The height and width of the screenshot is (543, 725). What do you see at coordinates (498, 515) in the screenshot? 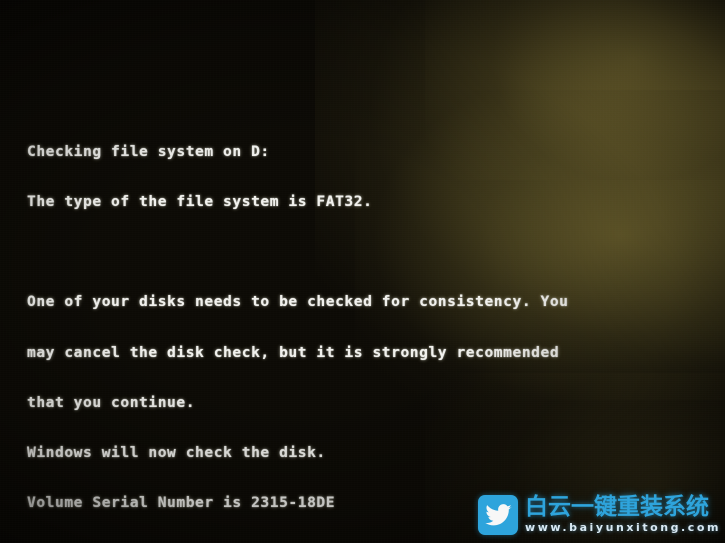
I see `bird-icon` at bounding box center [498, 515].